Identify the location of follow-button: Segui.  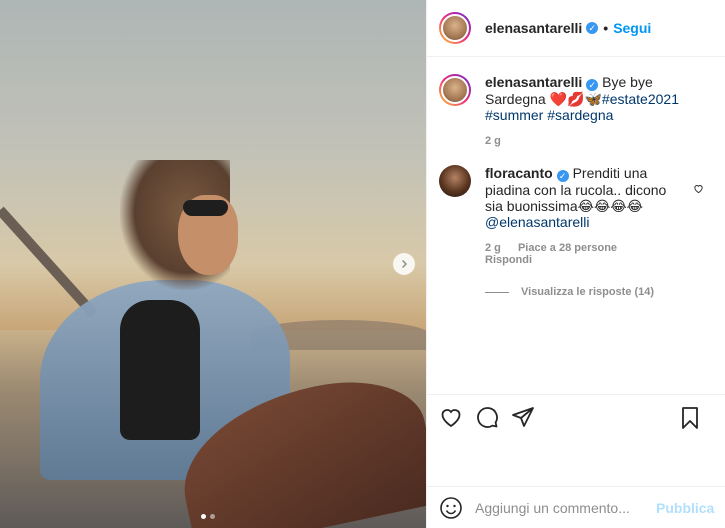
(632, 28).